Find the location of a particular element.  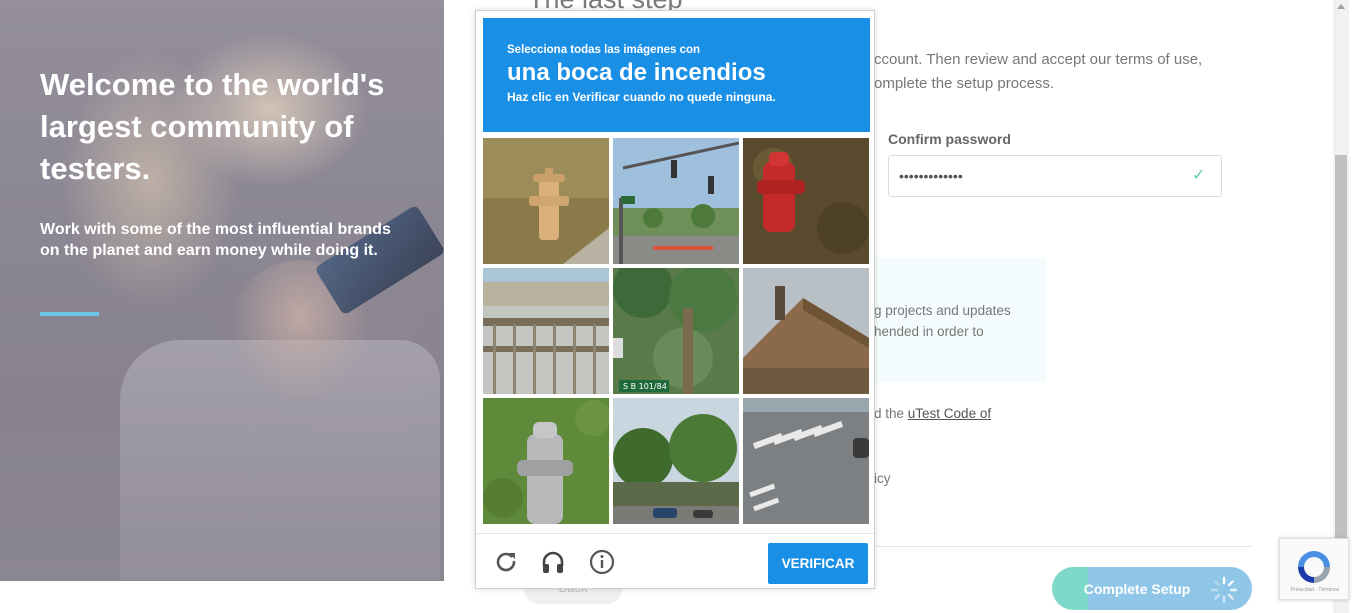

check-icon: ✓ is located at coordinates (1199, 175).